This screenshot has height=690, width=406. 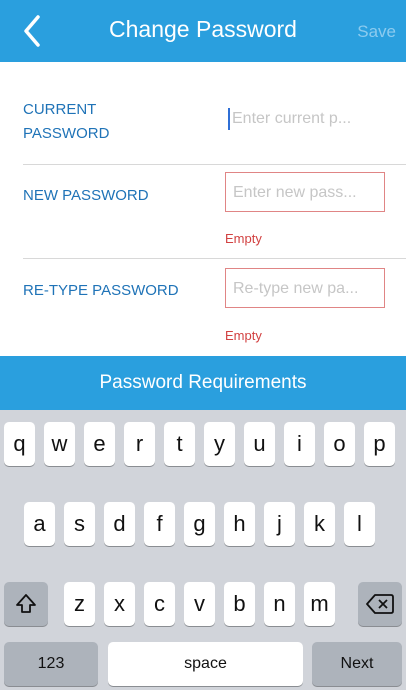 What do you see at coordinates (376, 32) in the screenshot?
I see `save-button: Save` at bounding box center [376, 32].